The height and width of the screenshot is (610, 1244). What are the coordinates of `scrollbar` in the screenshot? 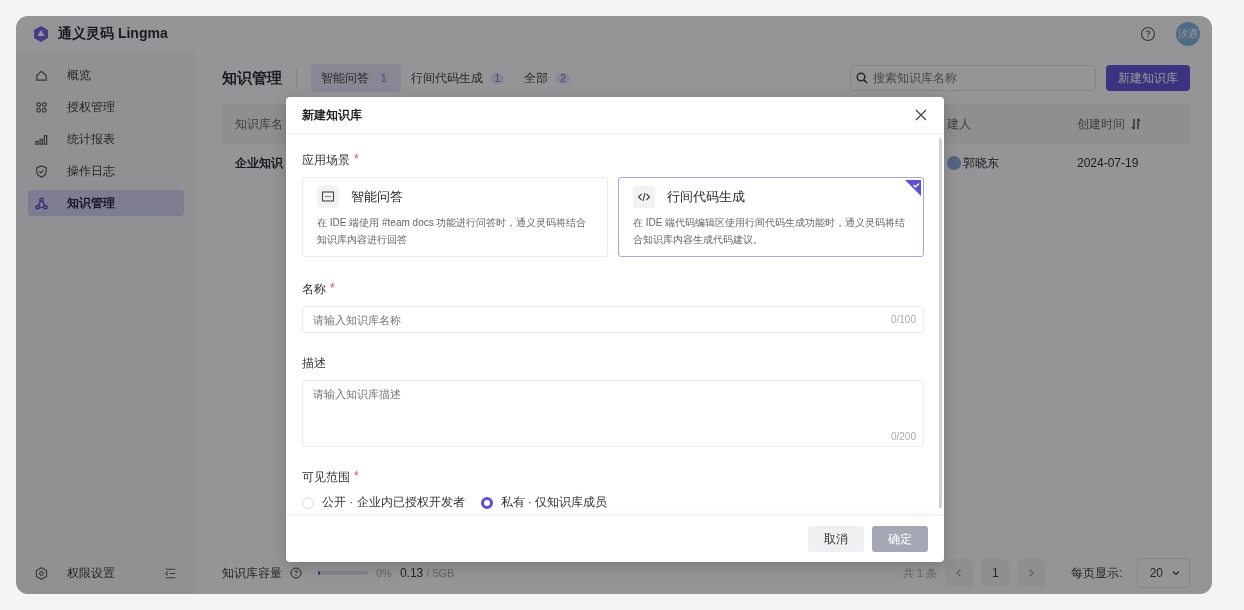 It's located at (940, 323).